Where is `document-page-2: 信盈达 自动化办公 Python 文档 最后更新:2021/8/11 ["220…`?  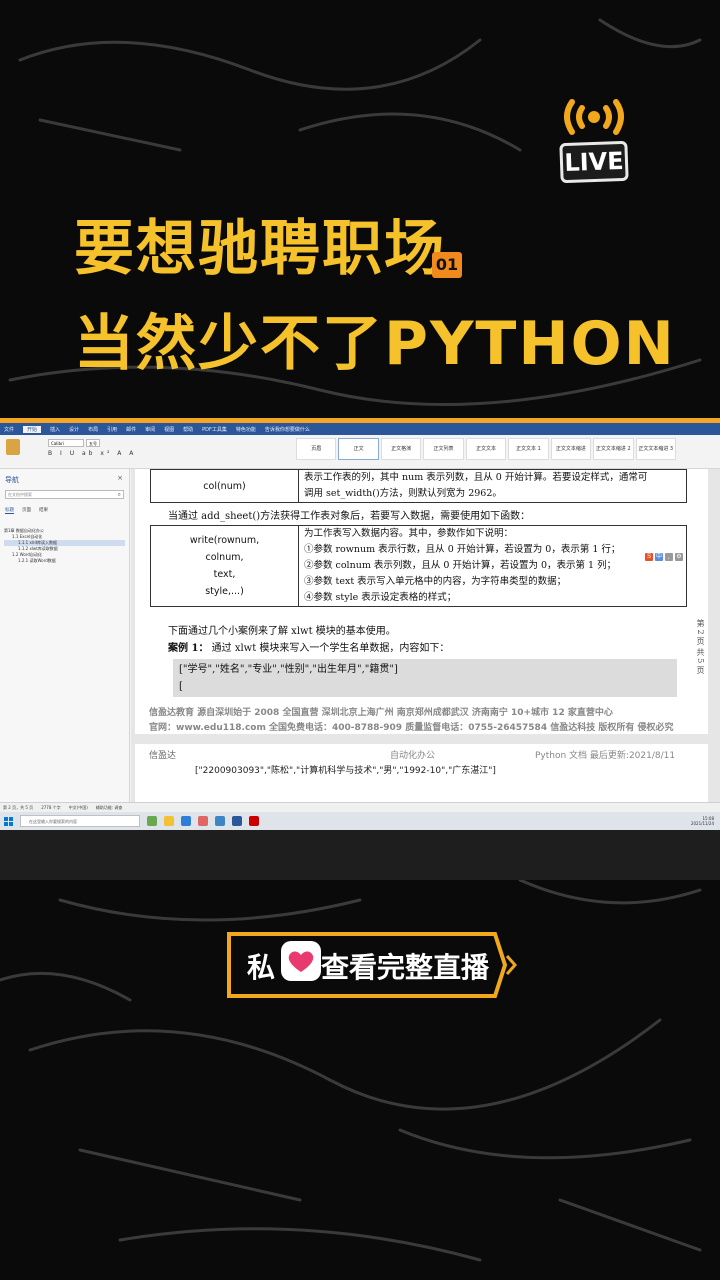 document-page-2: 信盈达 自动化办公 Python 文档 最后更新:2021/8/11 ["220… is located at coordinates (421, 774).